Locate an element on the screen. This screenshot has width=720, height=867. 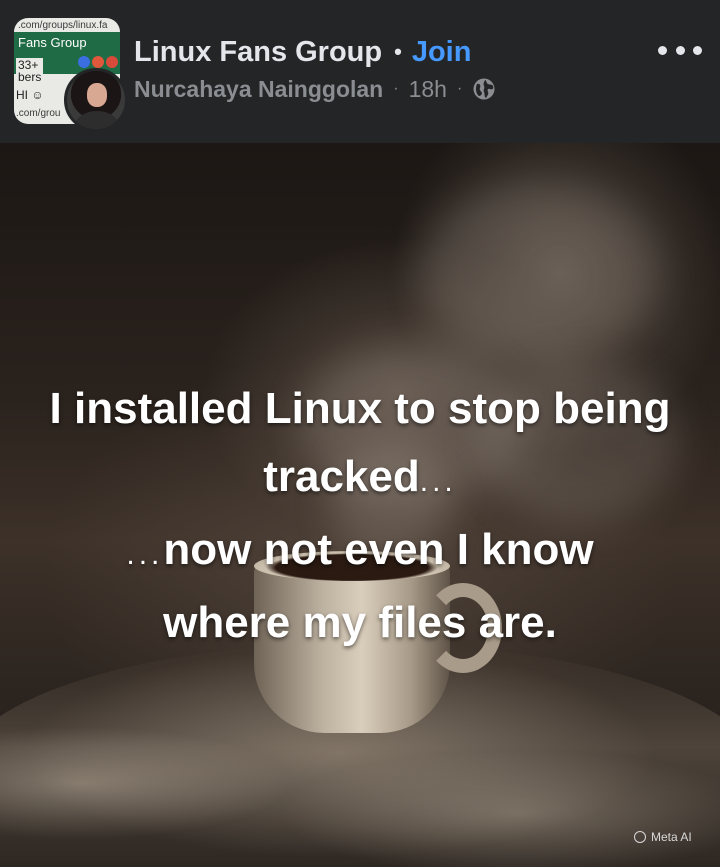
thumbnail-url-top: .com/groups/linux.fa is located at coordinates (63, 25).